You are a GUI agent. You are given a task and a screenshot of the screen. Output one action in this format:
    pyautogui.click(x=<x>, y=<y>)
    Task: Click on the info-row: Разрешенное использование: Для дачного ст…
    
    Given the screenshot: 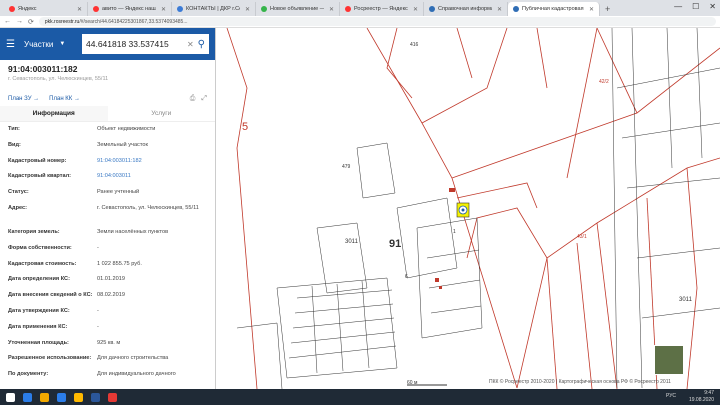 What is the action you would take?
    pyautogui.click(x=107, y=359)
    